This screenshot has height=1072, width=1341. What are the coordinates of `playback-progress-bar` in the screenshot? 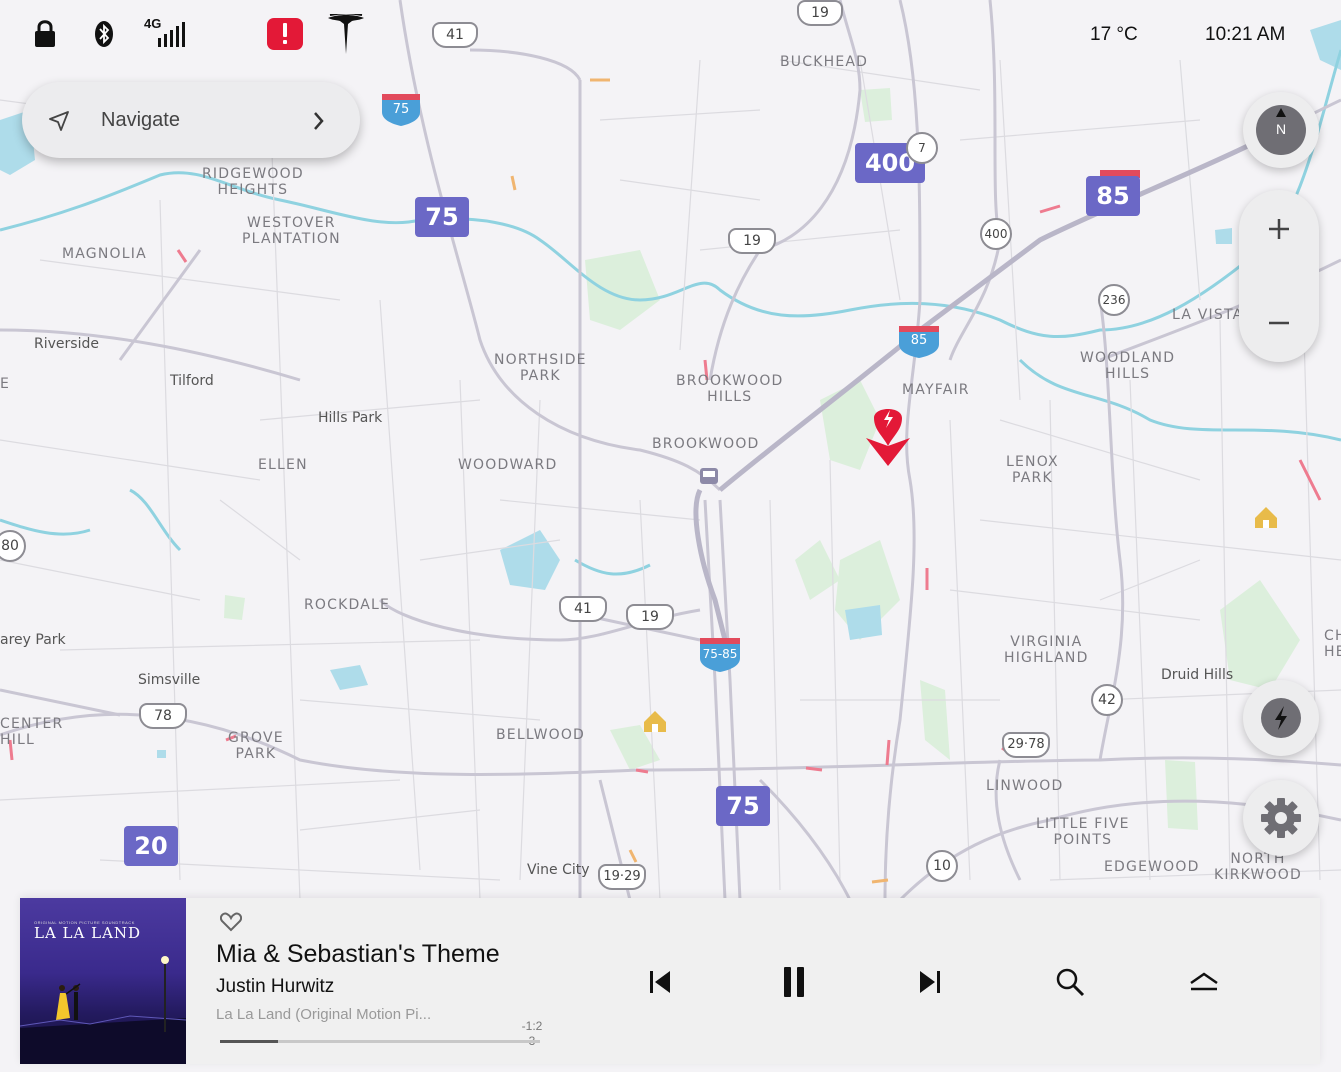 It's located at (380, 1041).